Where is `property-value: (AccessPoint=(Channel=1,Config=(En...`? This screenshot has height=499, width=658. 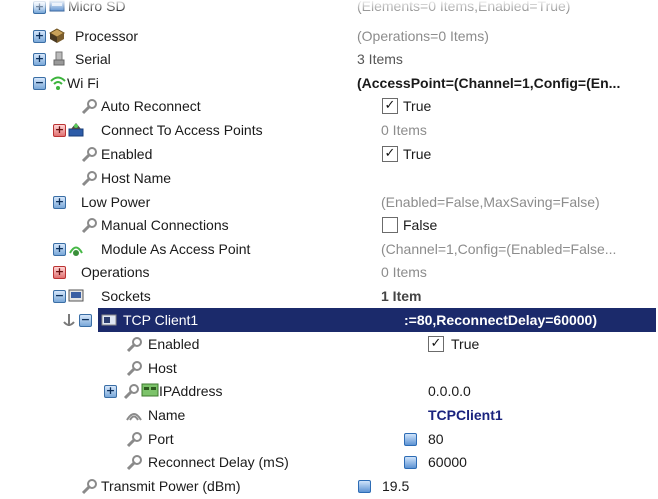 property-value: (AccessPoint=(Channel=1,Config=(En... is located at coordinates (507, 83).